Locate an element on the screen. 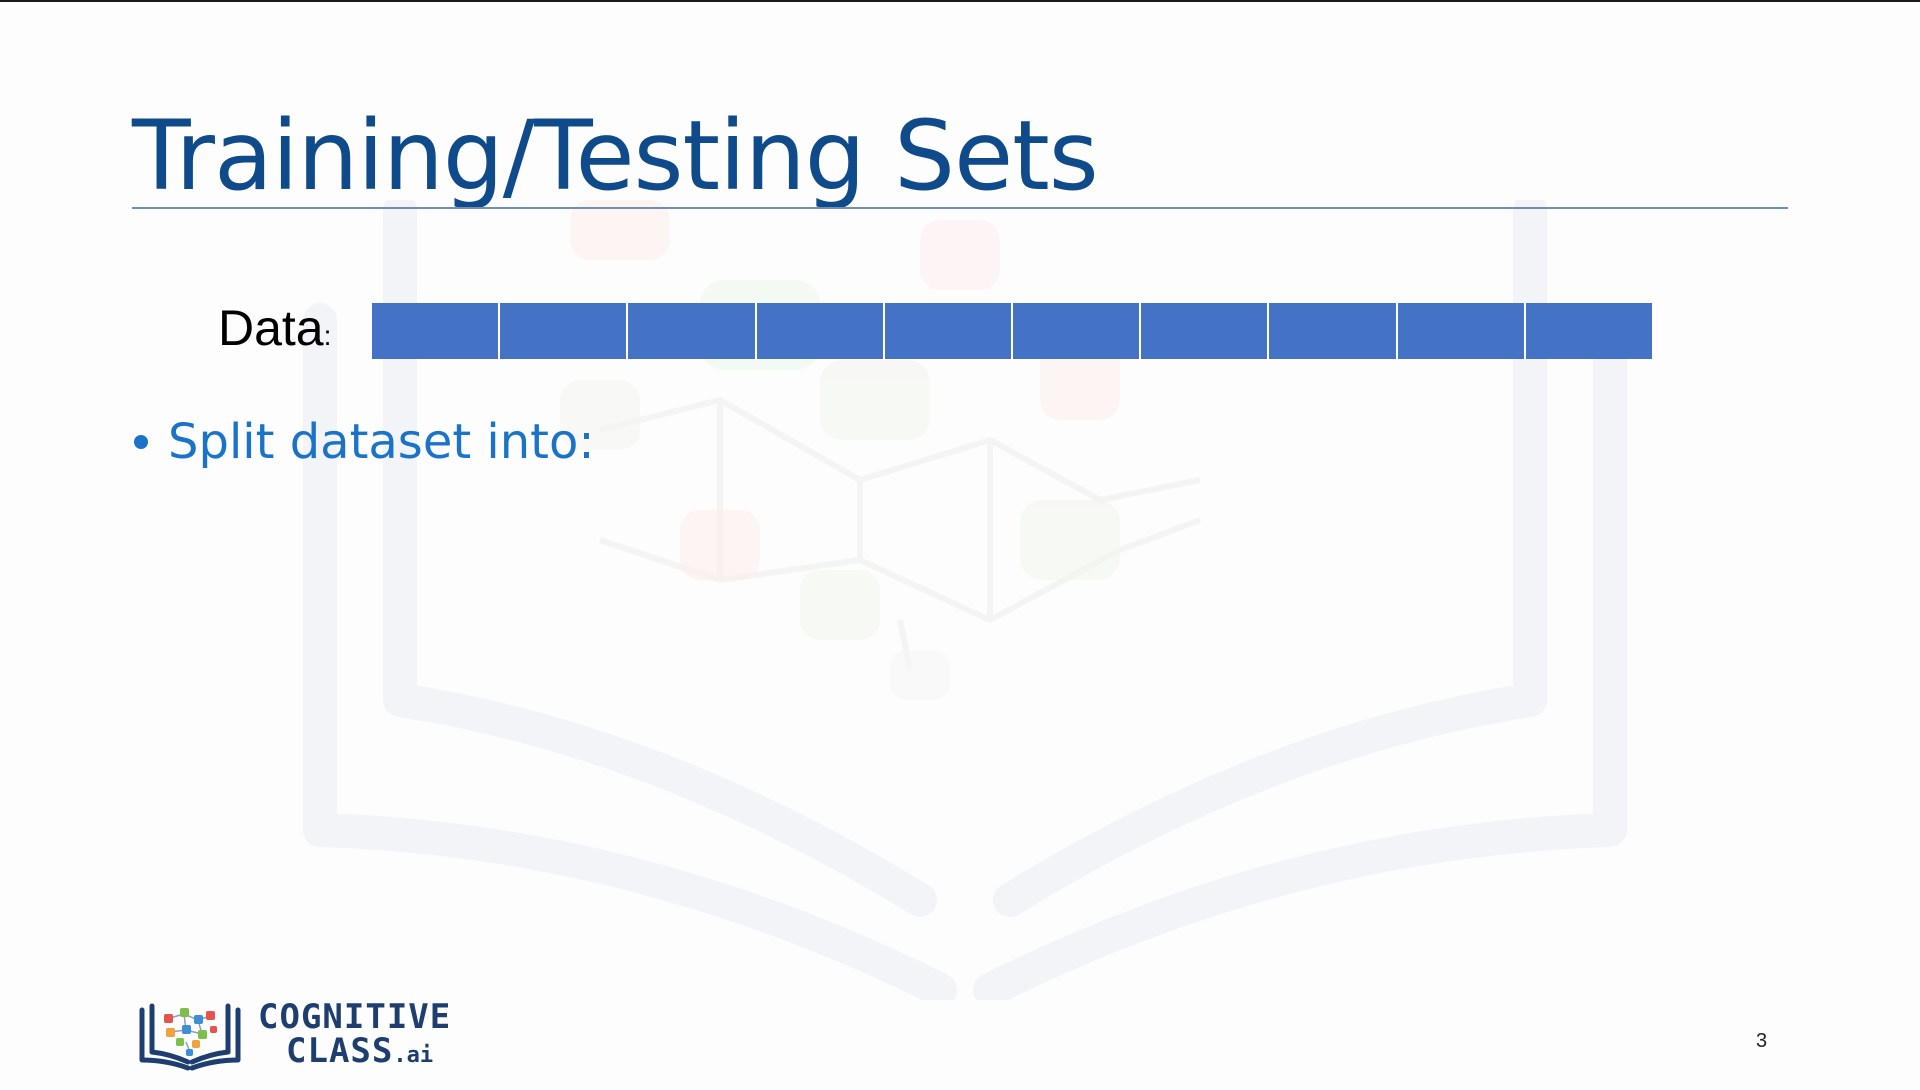 Image resolution: width=1920 pixels, height=1090 pixels. bullet-list: Split dataset into: is located at coordinates (364, 442).